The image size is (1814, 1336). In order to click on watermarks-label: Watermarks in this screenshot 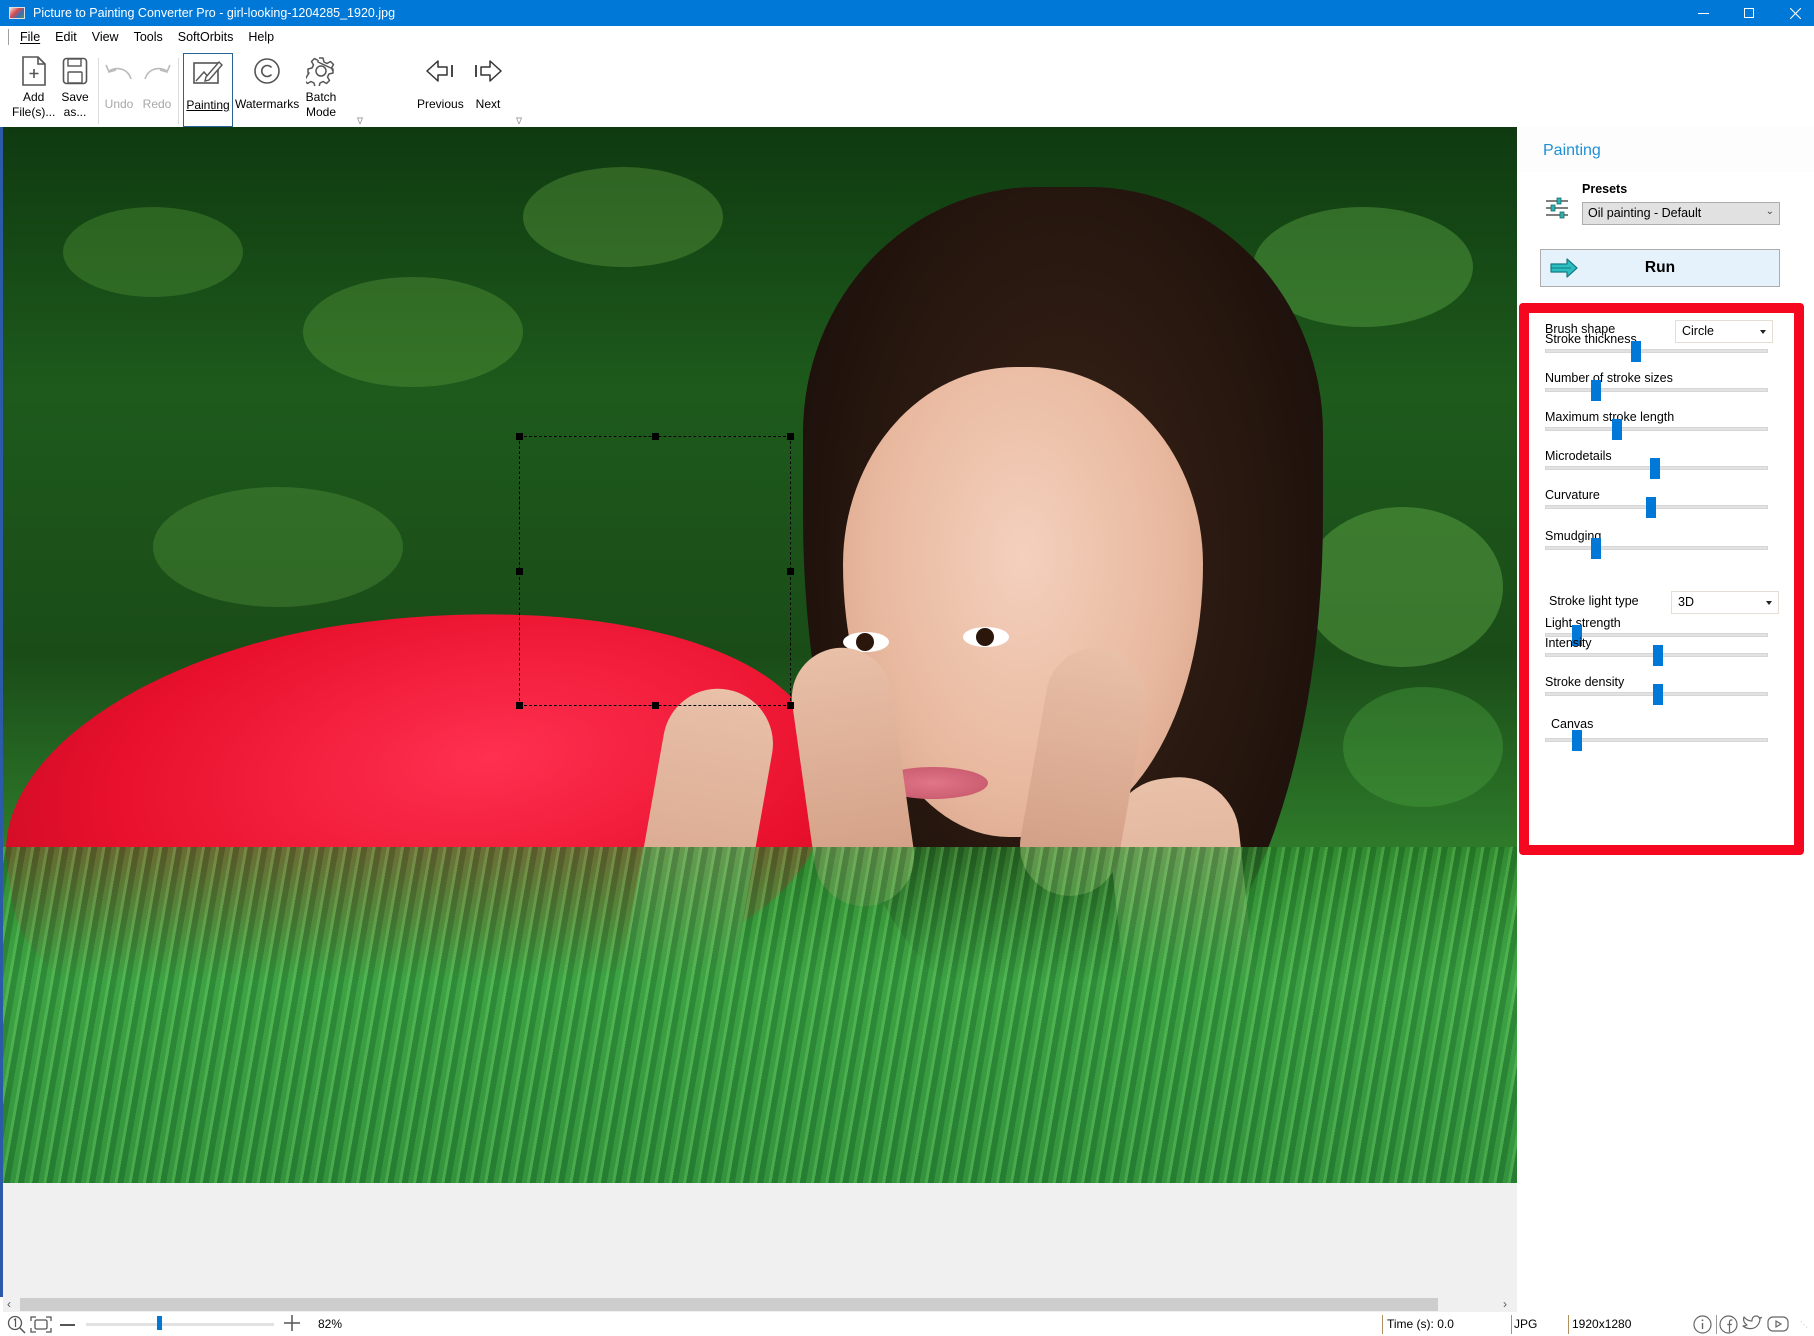, I will do `click(267, 104)`.